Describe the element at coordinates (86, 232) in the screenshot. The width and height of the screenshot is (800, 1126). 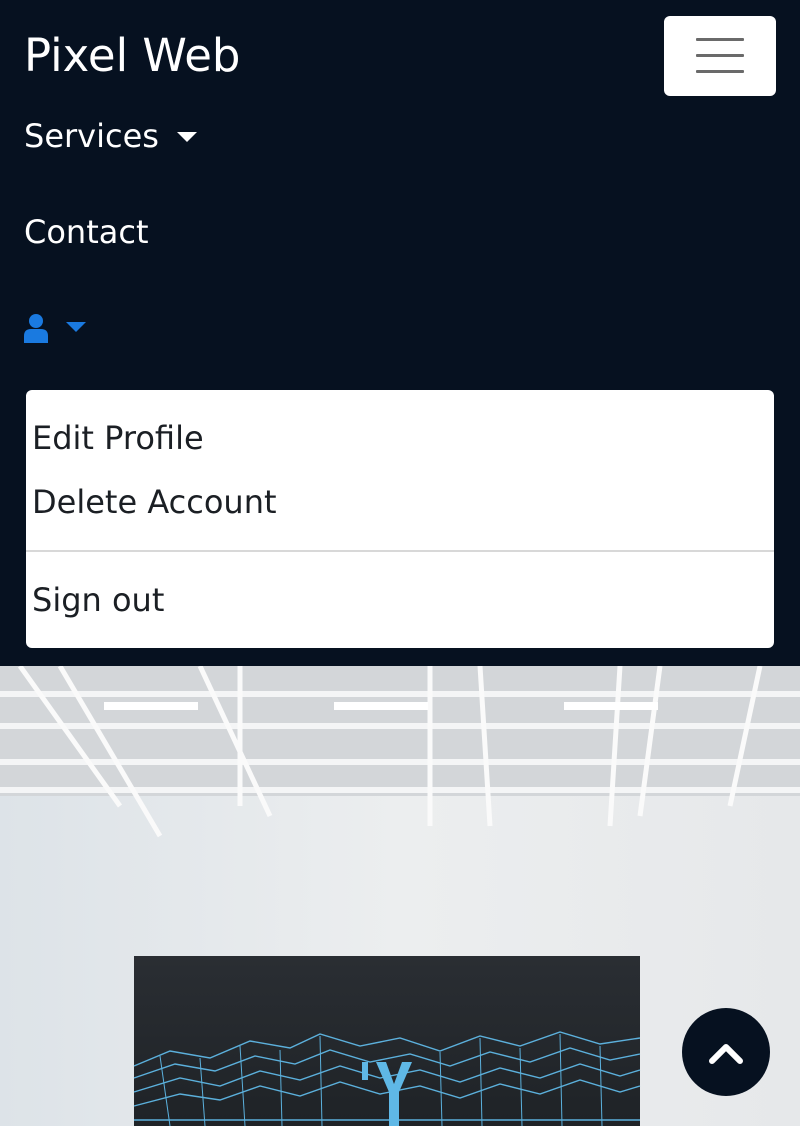
I see `nav-contact-link: Contact` at that location.